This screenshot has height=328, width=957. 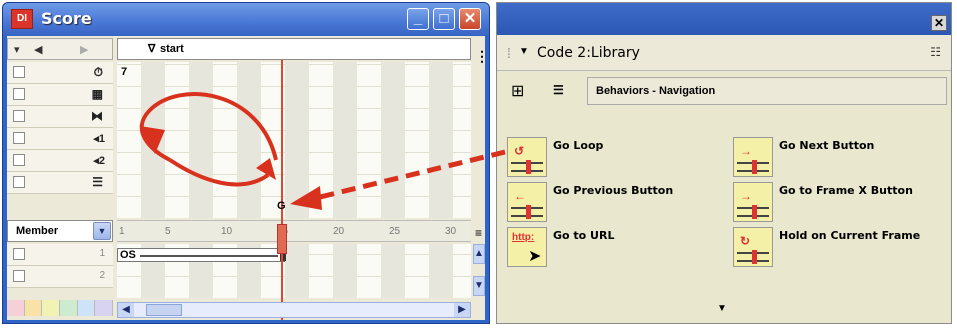 I want to click on sprite-channel-grid: OS, so click(x=294, y=271).